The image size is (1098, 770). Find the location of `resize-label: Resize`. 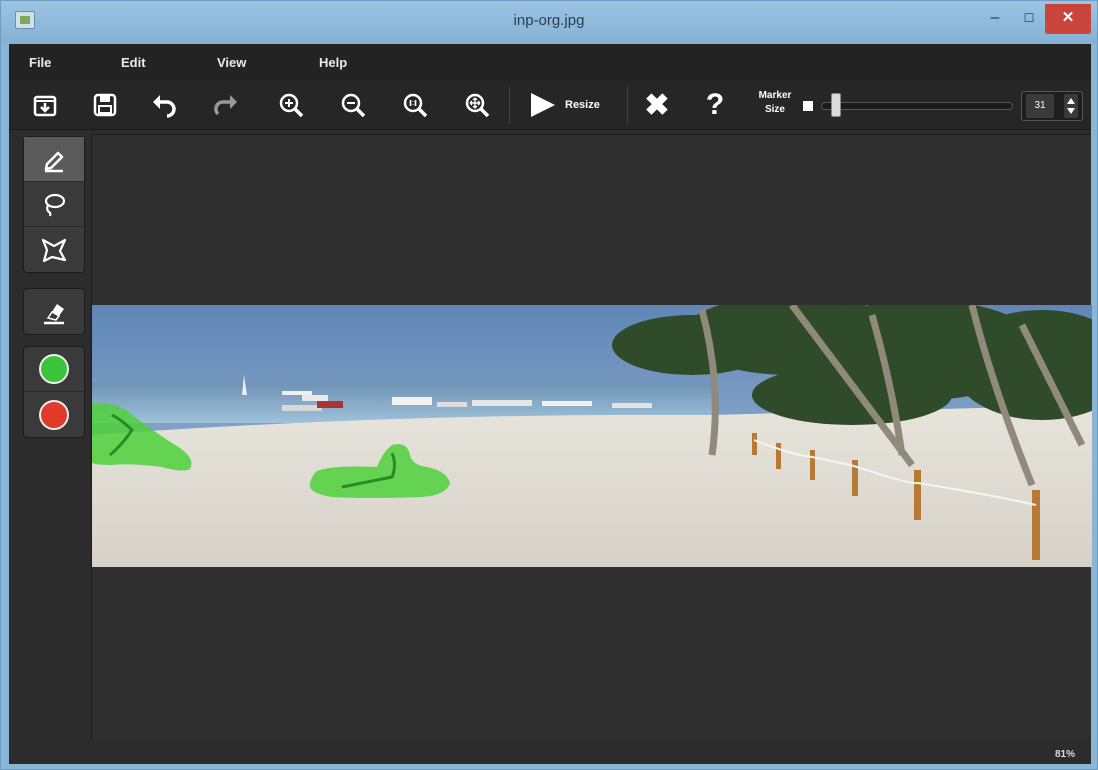

resize-label: Resize is located at coordinates (582, 105).